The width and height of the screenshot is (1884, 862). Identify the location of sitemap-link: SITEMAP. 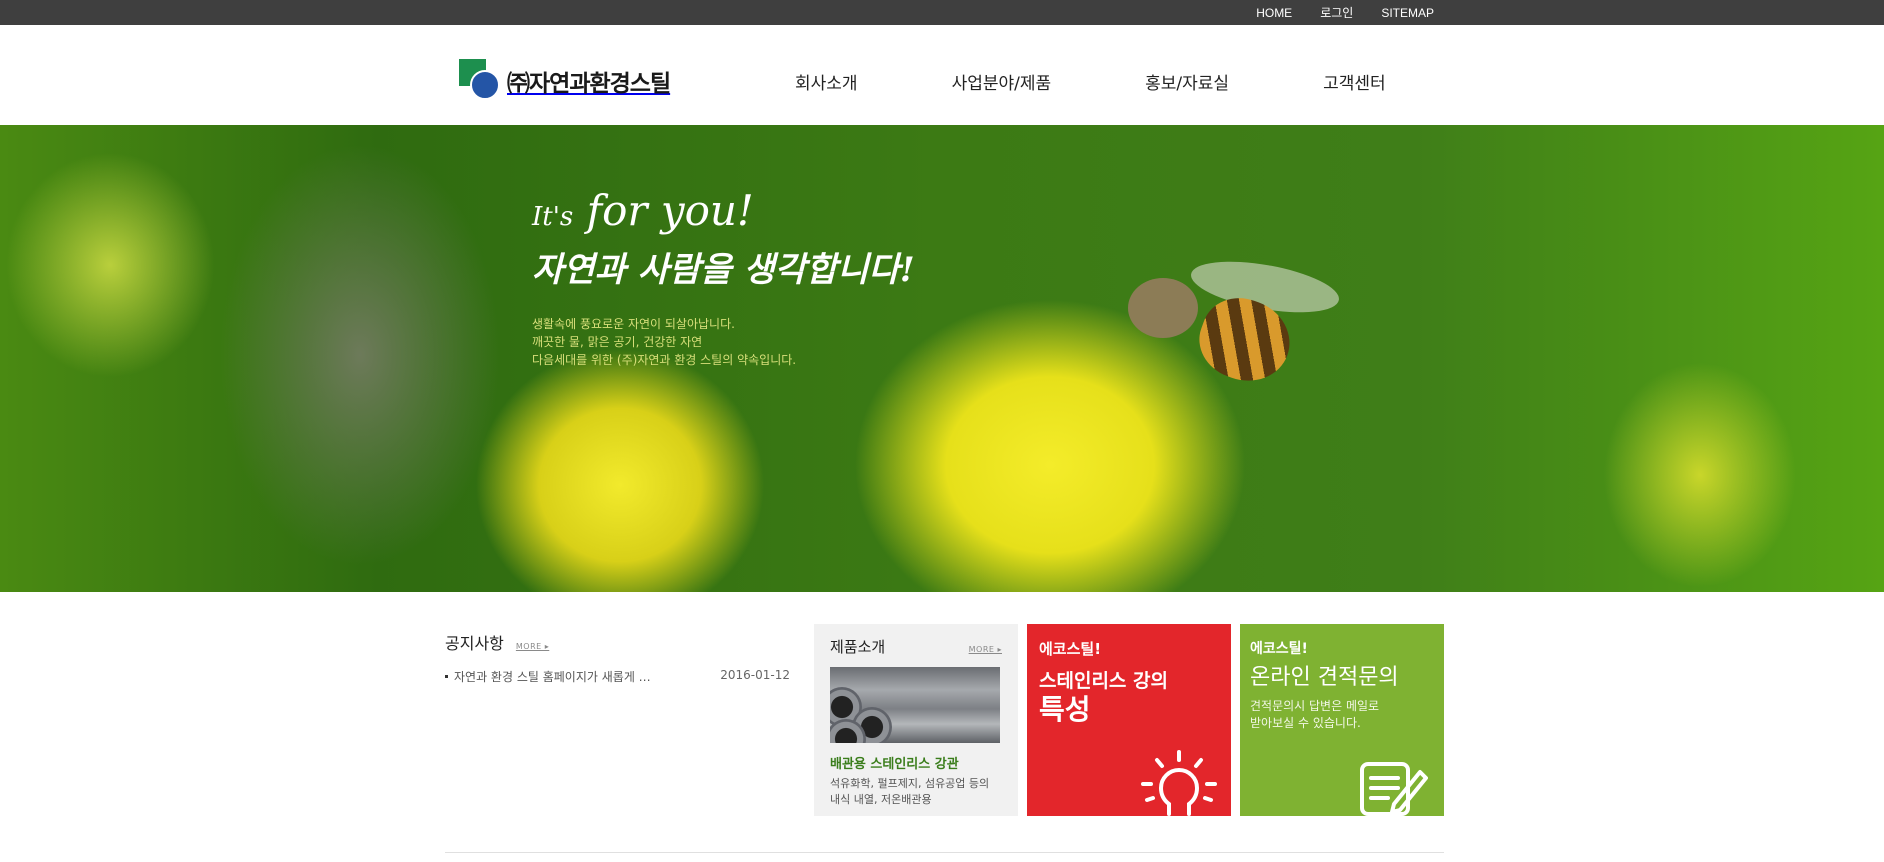
(1407, 13).